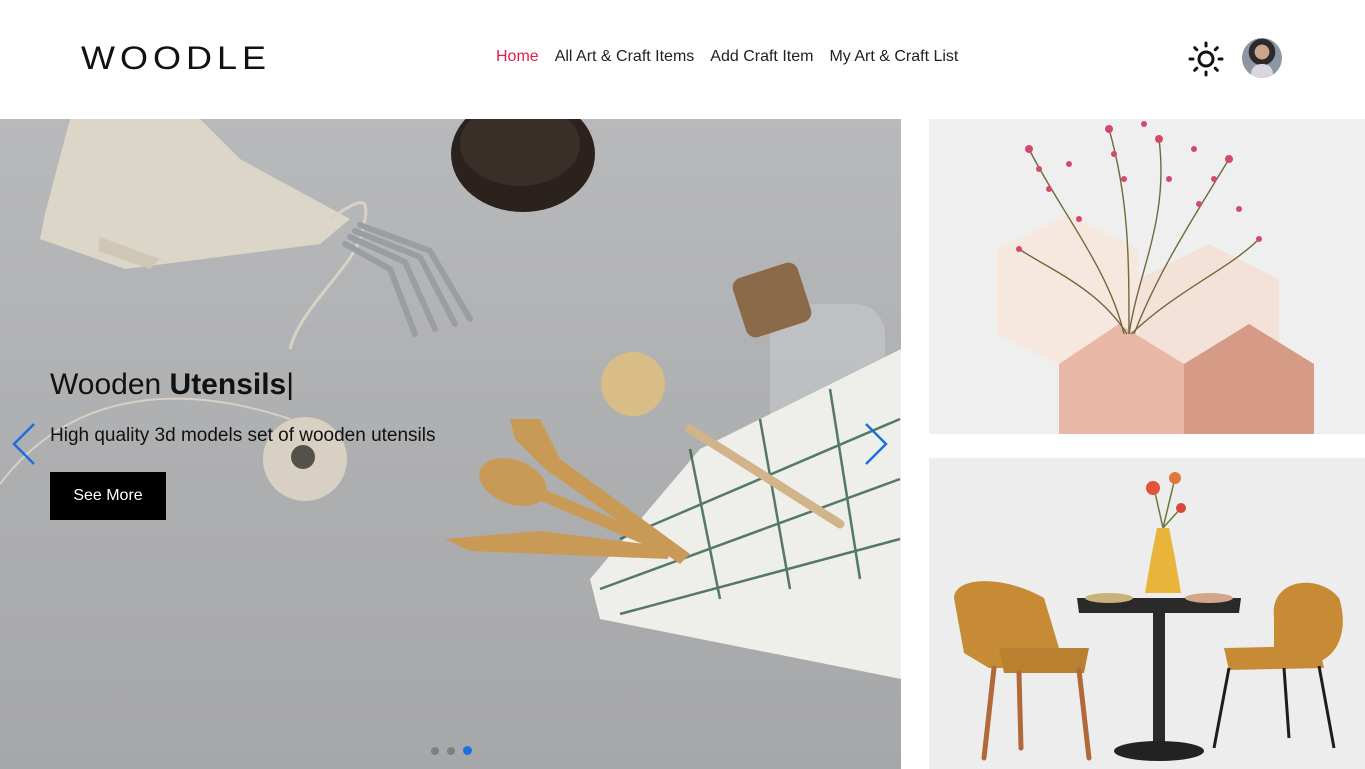  I want to click on chevron-left-icon, so click(24, 444).